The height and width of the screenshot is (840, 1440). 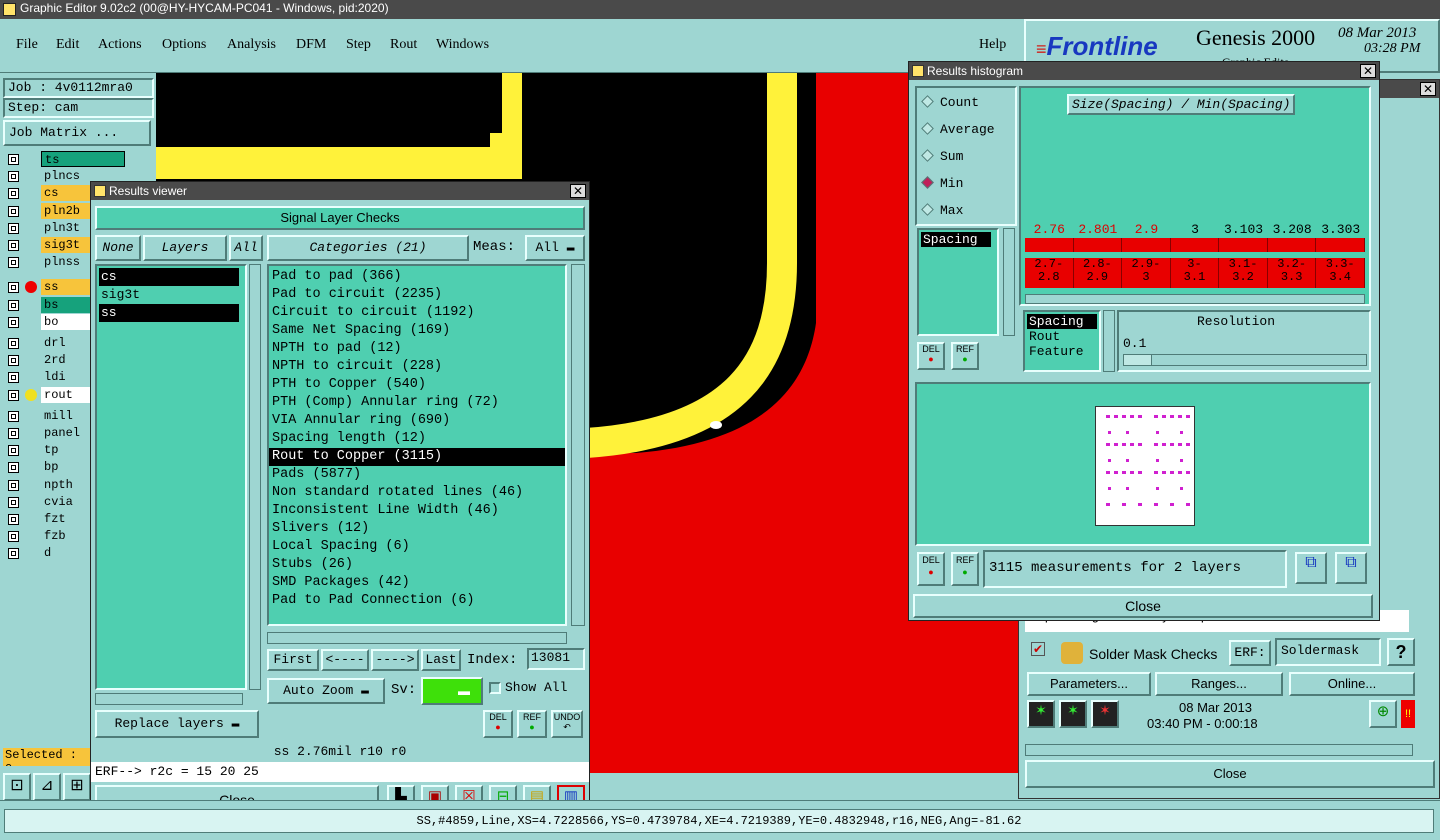 What do you see at coordinates (950, 104) in the screenshot?
I see `mode-option-count: Count` at bounding box center [950, 104].